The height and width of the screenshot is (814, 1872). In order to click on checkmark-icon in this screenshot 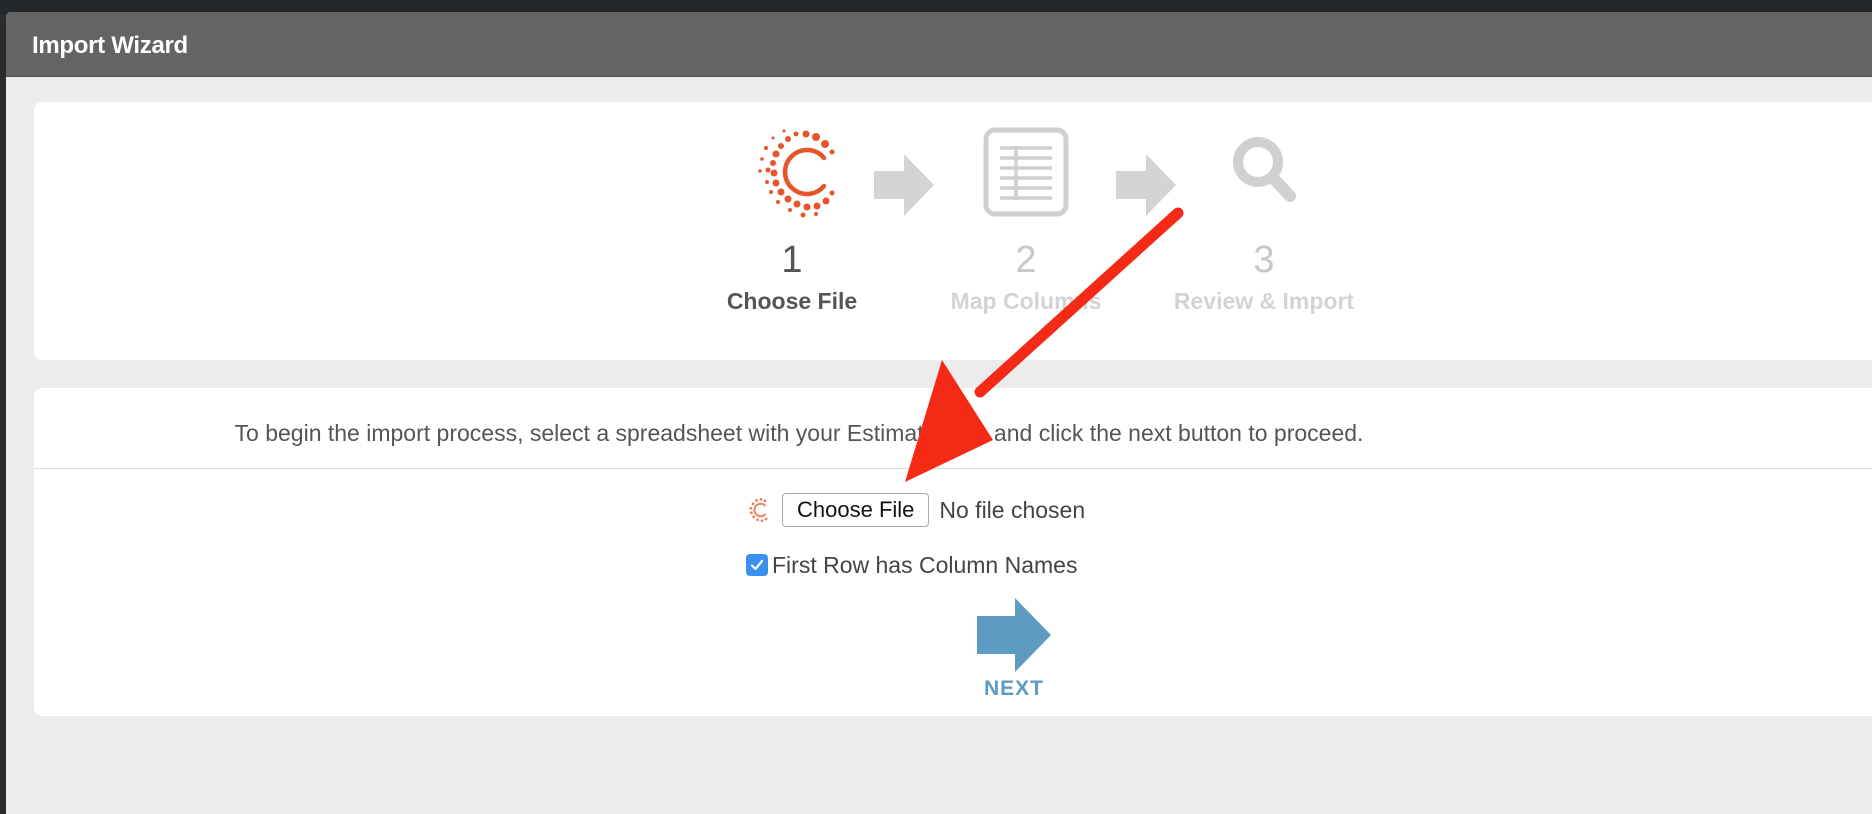, I will do `click(757, 565)`.